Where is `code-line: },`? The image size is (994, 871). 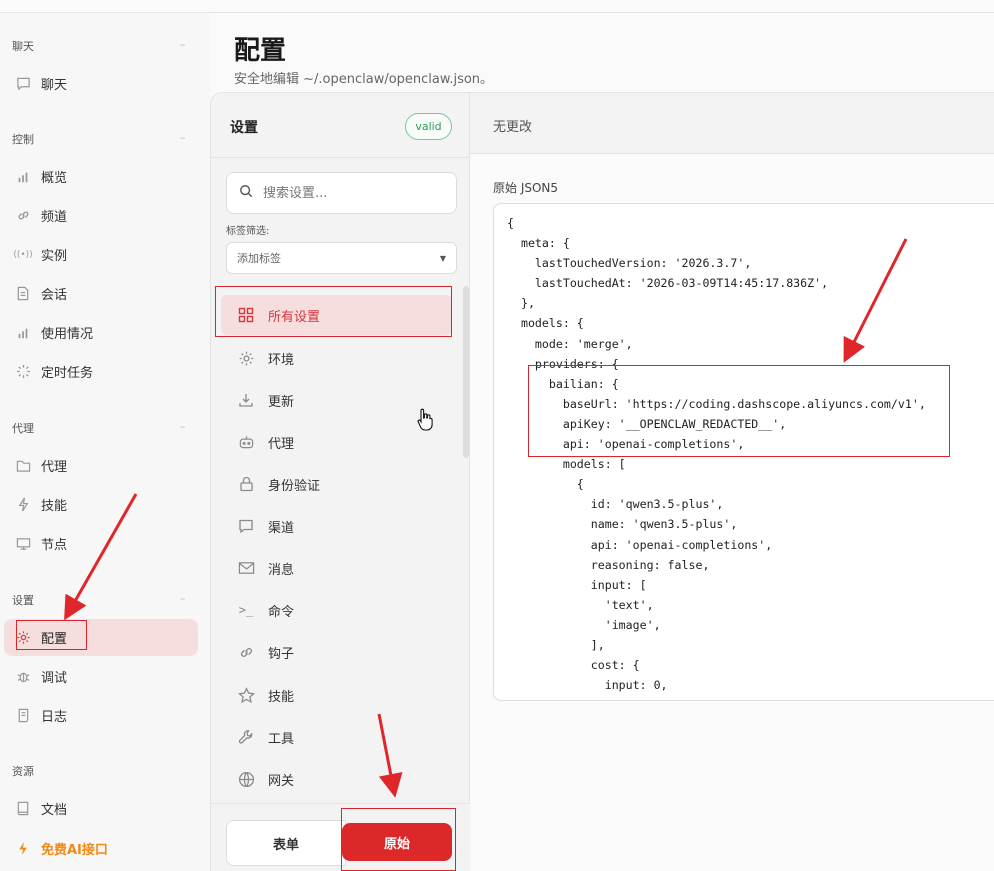 code-line: }, is located at coordinates (521, 303).